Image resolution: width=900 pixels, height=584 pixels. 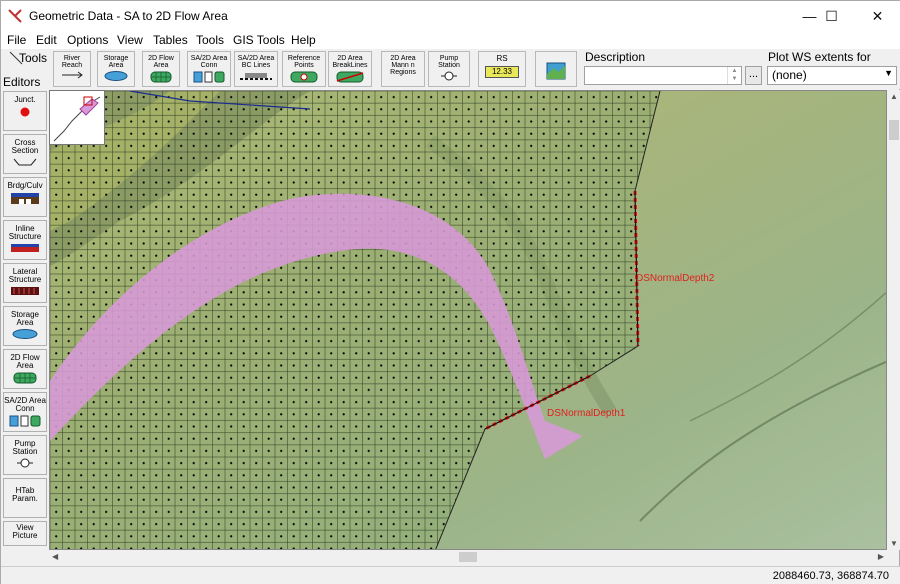 What do you see at coordinates (663, 75) in the screenshot?
I see `description-input` at bounding box center [663, 75].